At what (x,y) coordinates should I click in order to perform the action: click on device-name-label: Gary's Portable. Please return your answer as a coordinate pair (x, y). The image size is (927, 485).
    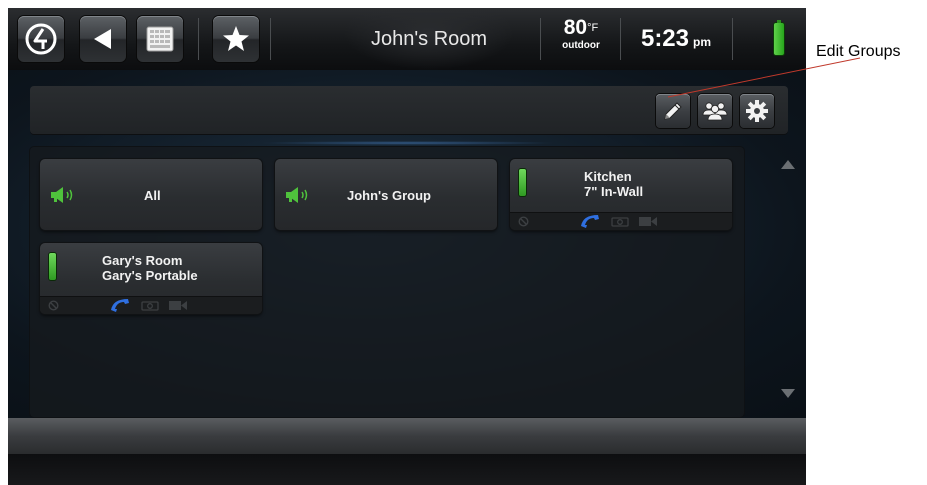
    Looking at the image, I should click on (150, 275).